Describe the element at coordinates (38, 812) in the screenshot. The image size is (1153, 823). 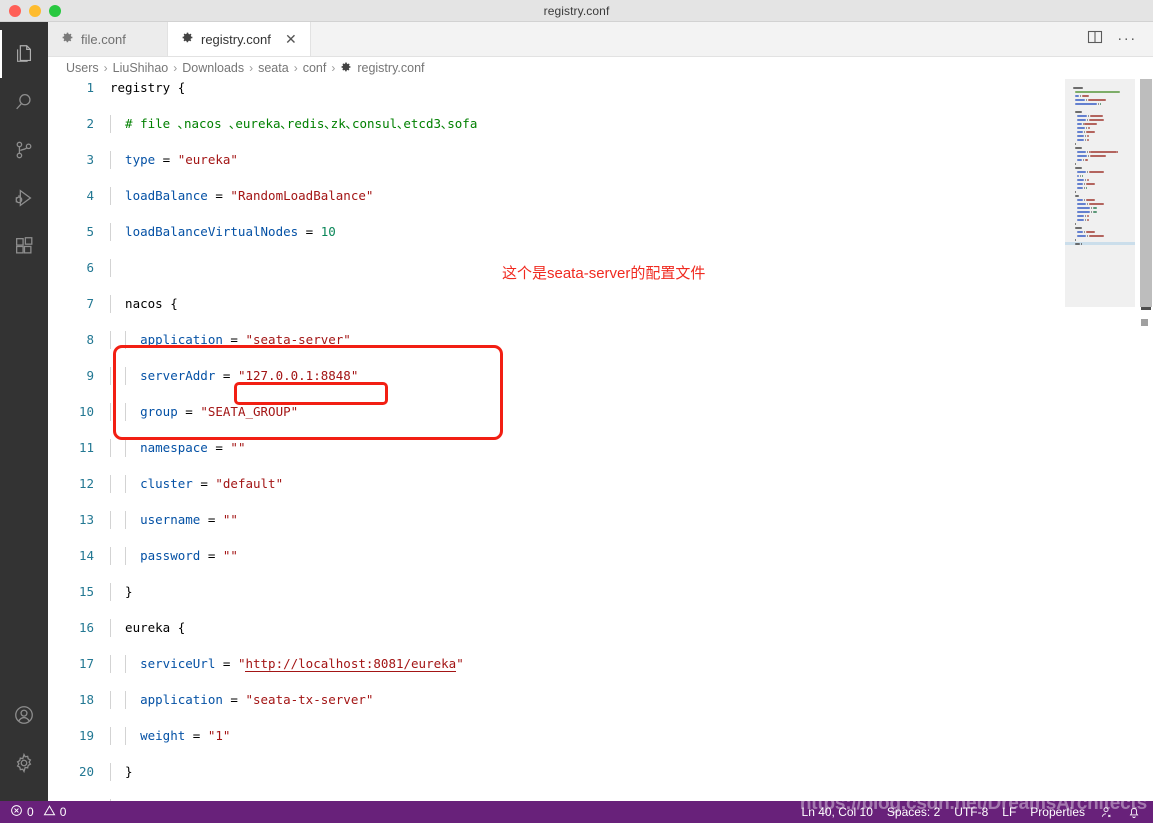
I see `status-problems: 0 0` at that location.